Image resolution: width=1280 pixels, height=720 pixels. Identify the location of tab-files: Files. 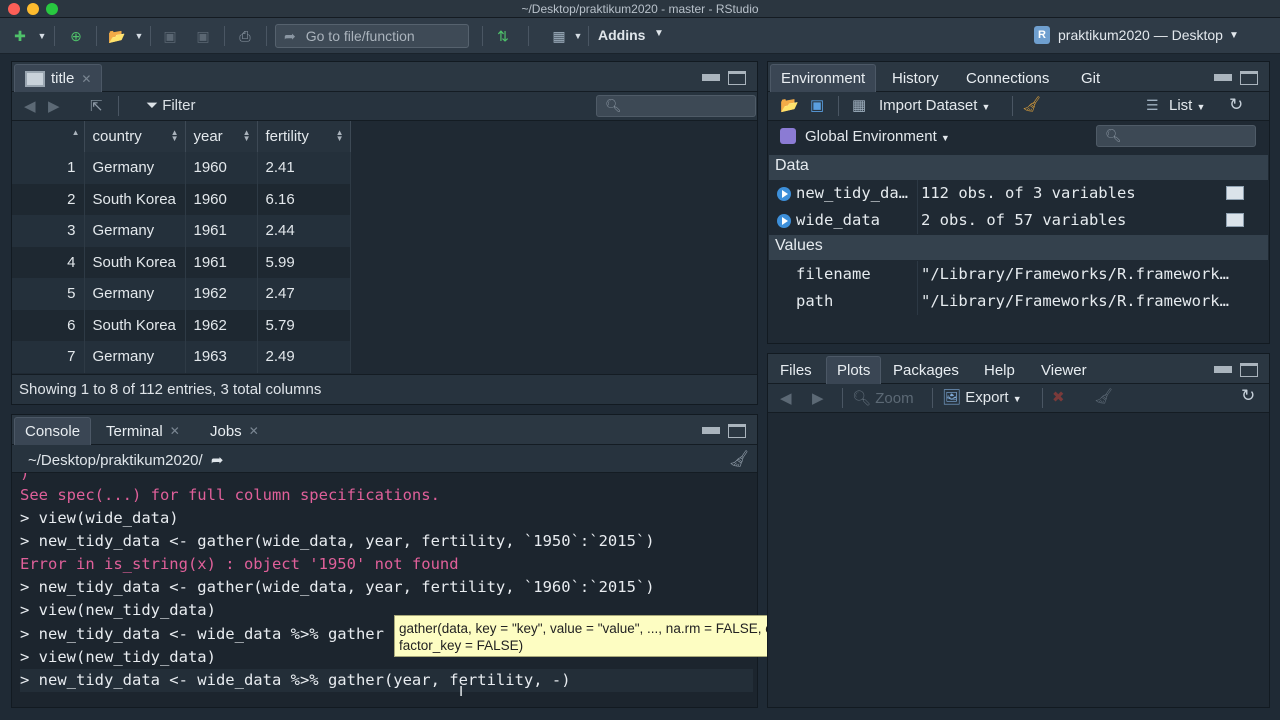
(796, 370).